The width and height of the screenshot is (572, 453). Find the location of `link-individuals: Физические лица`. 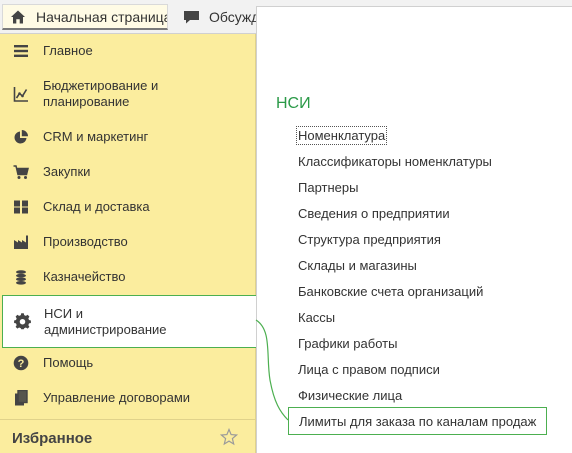

link-individuals: Физические лица is located at coordinates (350, 395).